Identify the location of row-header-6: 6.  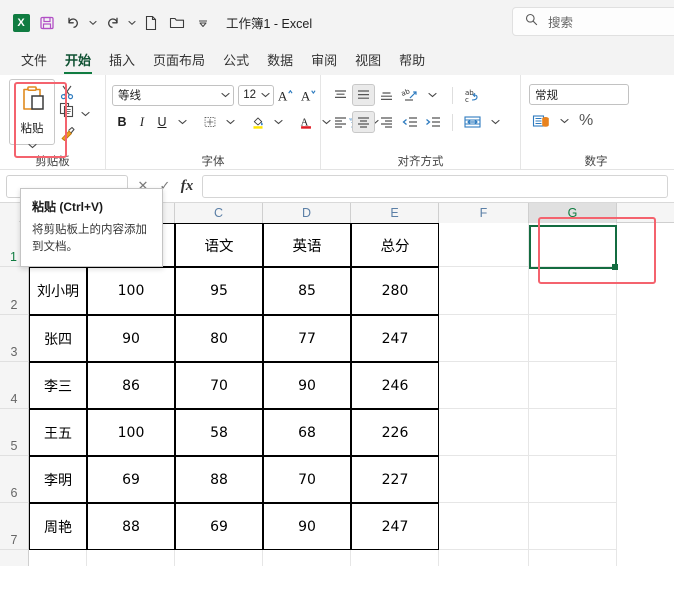
(14, 479).